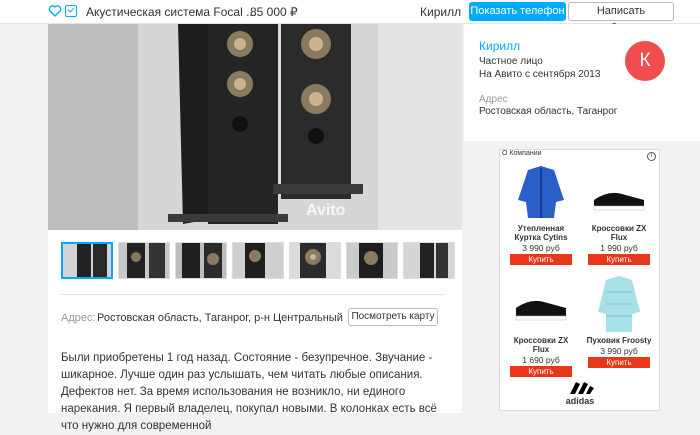 This screenshot has height=435, width=700. What do you see at coordinates (71, 11) in the screenshot?
I see `compare-icon` at bounding box center [71, 11].